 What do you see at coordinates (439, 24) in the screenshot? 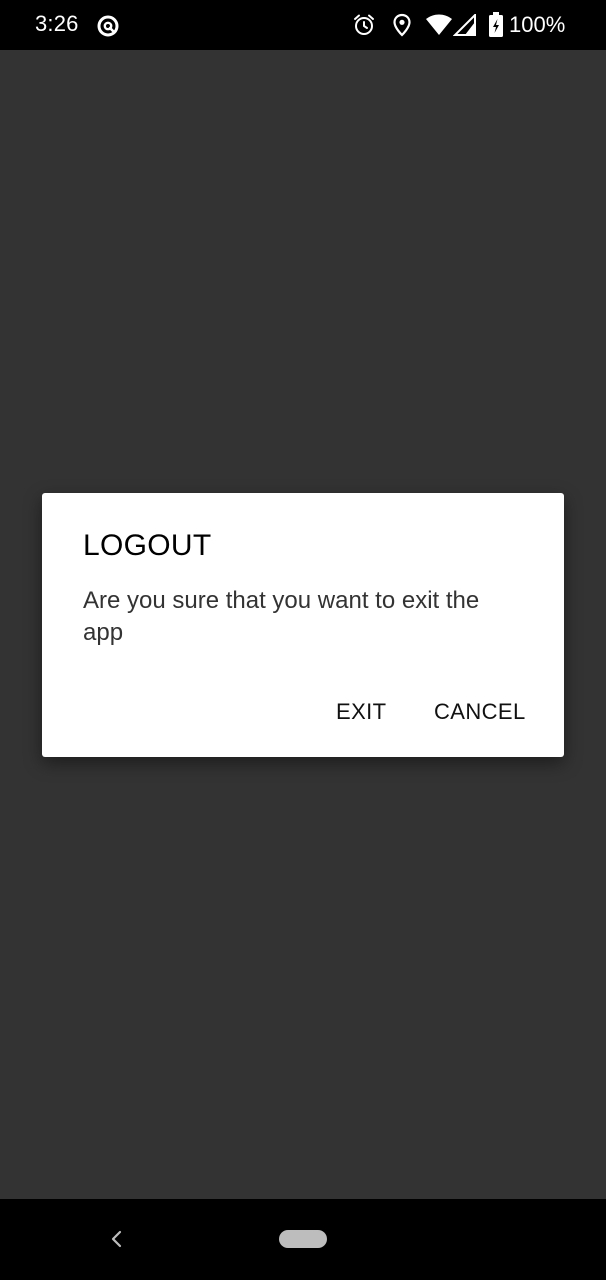
I see `wifi-icon` at bounding box center [439, 24].